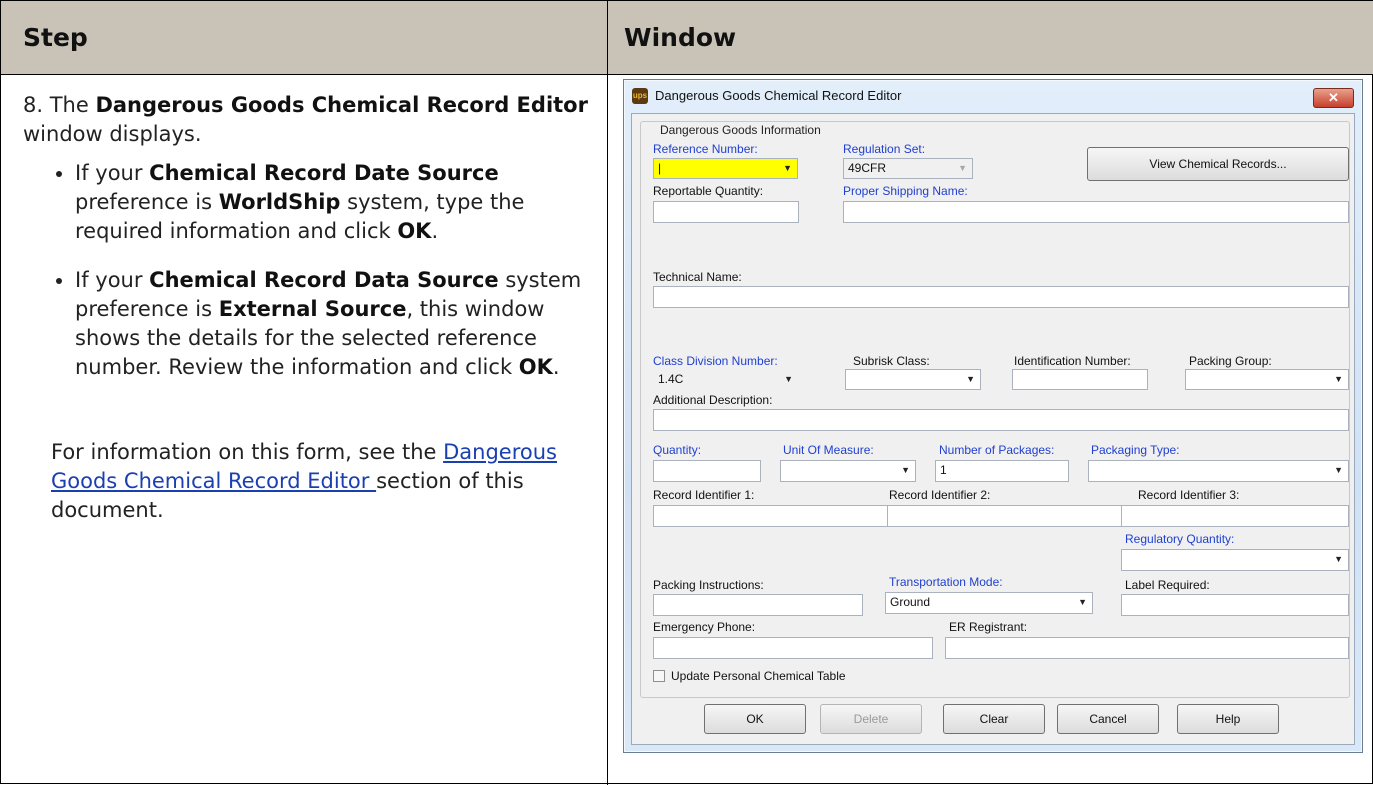 This screenshot has height=785, width=1373. I want to click on record-identifier-2-field, so click(1005, 516).